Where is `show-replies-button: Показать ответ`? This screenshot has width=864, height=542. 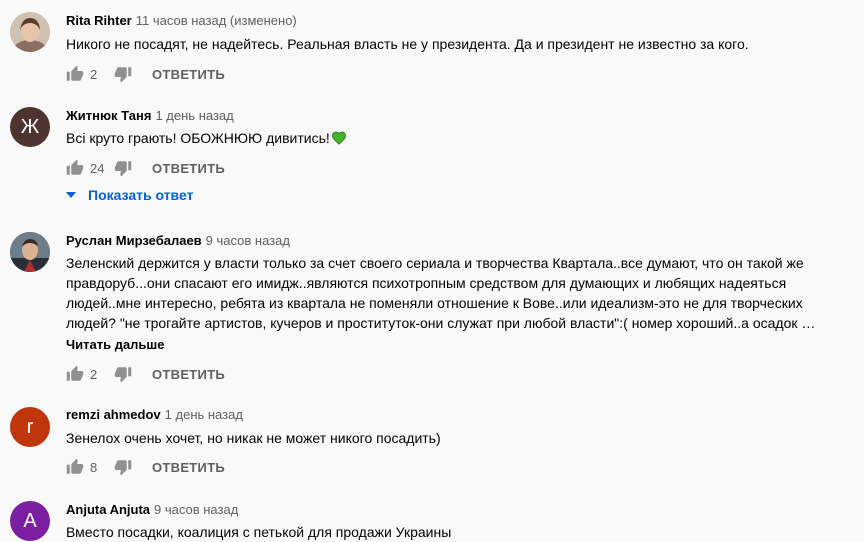 show-replies-button: Показать ответ is located at coordinates (129, 195).